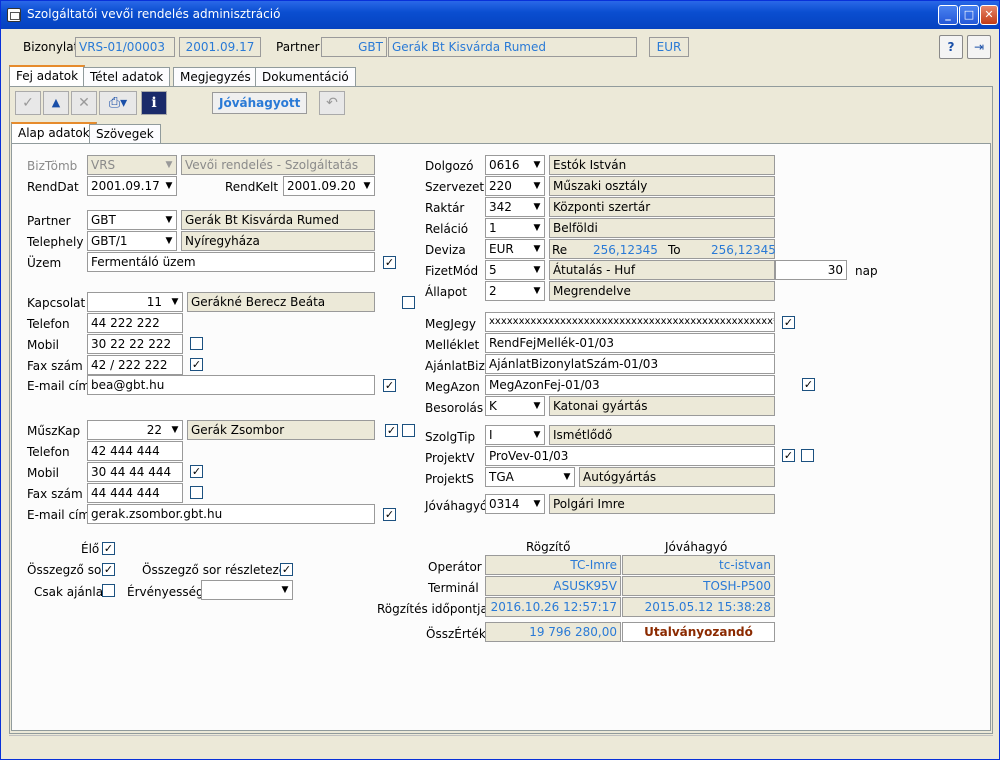 The image size is (1000, 760). Describe the element at coordinates (698, 586) in the screenshot. I see `terminal-jovahagyo: TOSH-P500` at that location.